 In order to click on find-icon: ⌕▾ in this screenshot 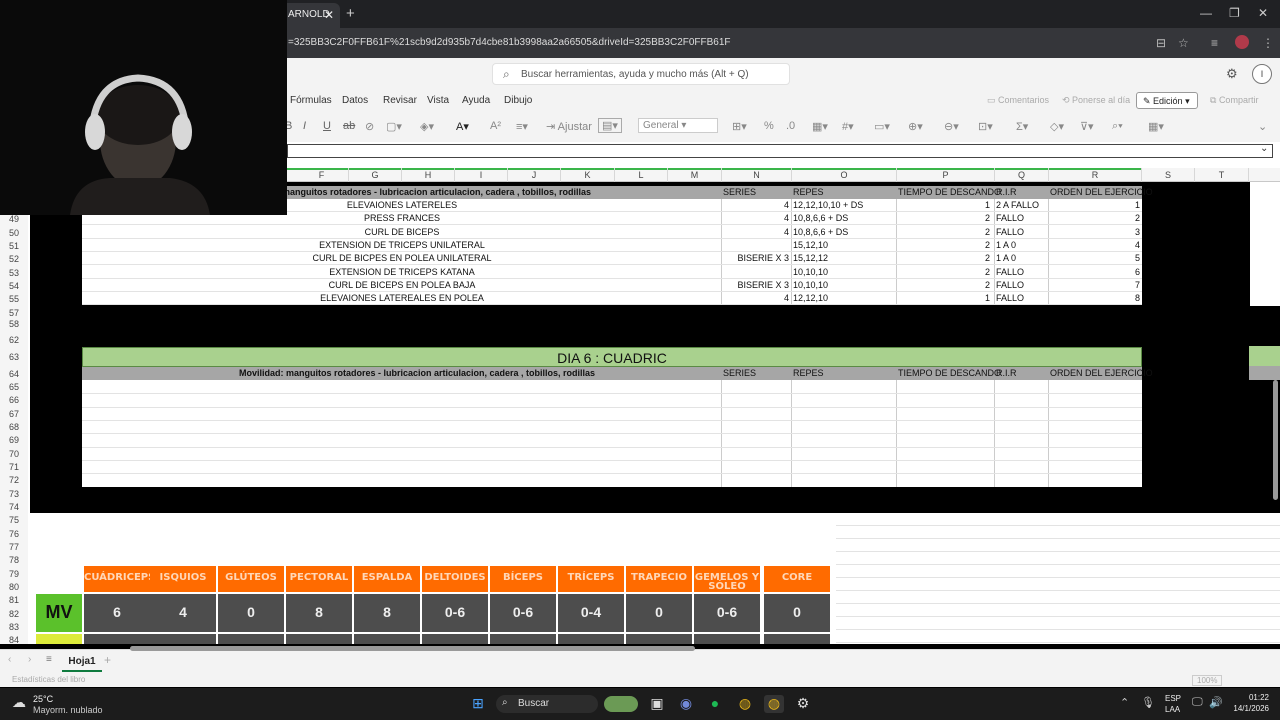, I will do `click(1117, 126)`.